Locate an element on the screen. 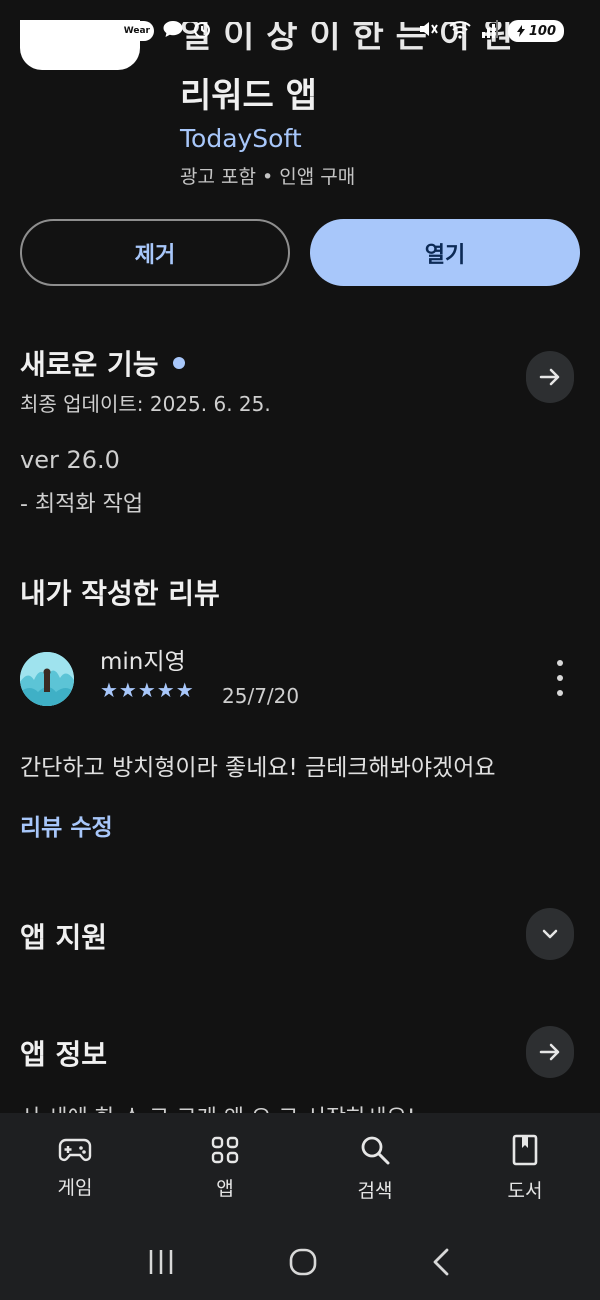 This screenshot has height=1300, width=600. whats-new-arrow-button is located at coordinates (550, 377).